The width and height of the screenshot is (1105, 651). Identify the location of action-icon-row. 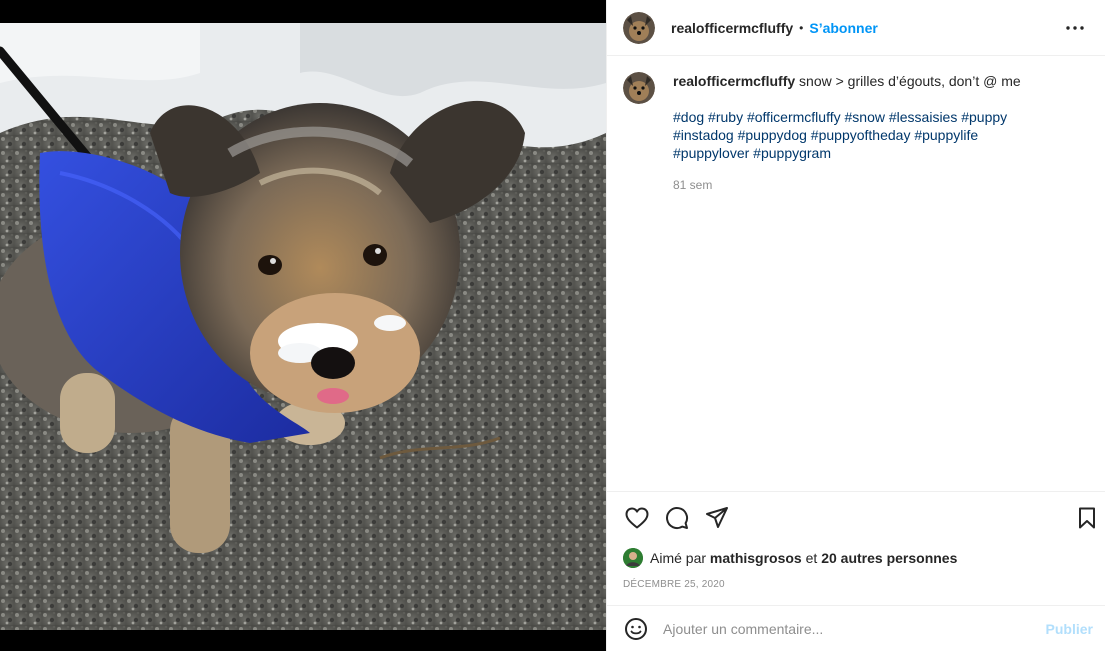
(859, 518).